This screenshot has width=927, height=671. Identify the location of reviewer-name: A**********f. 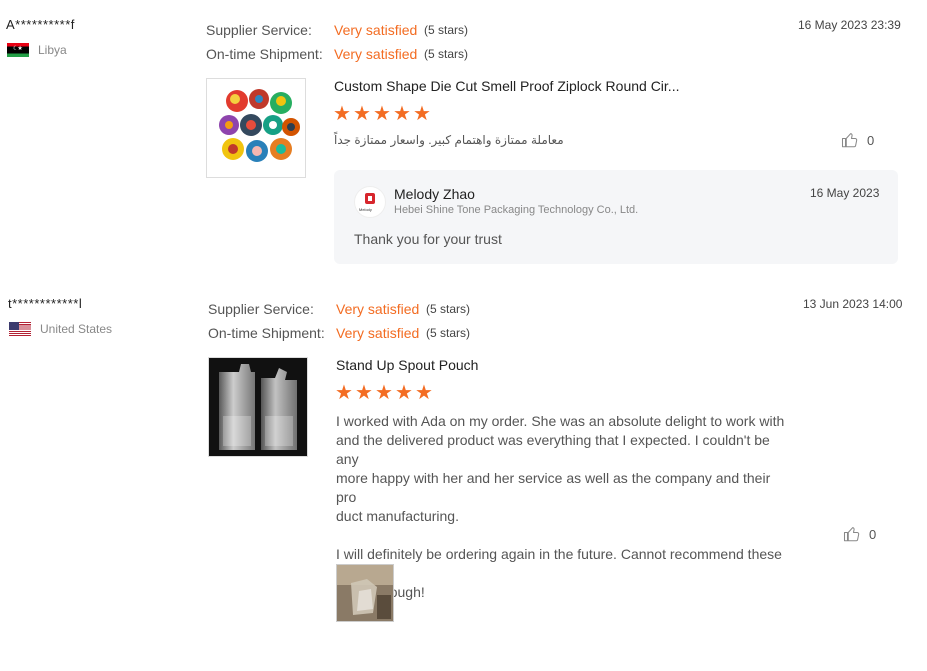
(40, 24).